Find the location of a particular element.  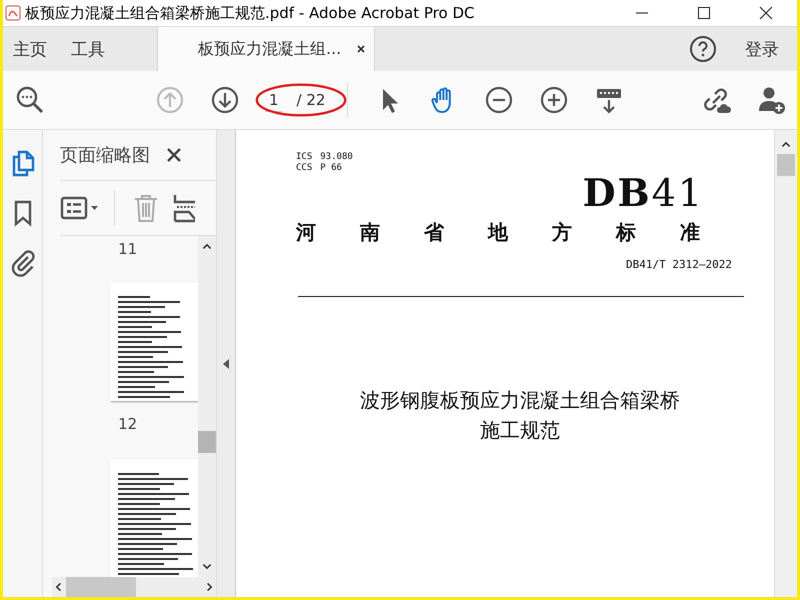

help-icon is located at coordinates (703, 49).